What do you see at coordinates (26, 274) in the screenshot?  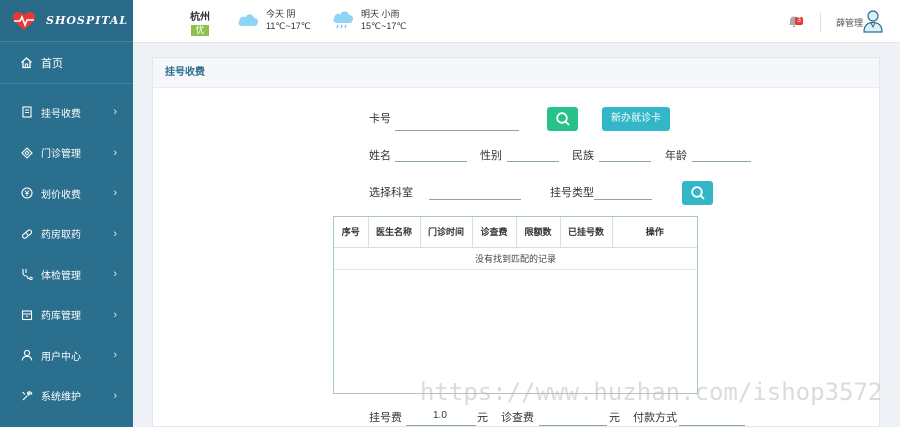 I see `stethoscope-icon` at bounding box center [26, 274].